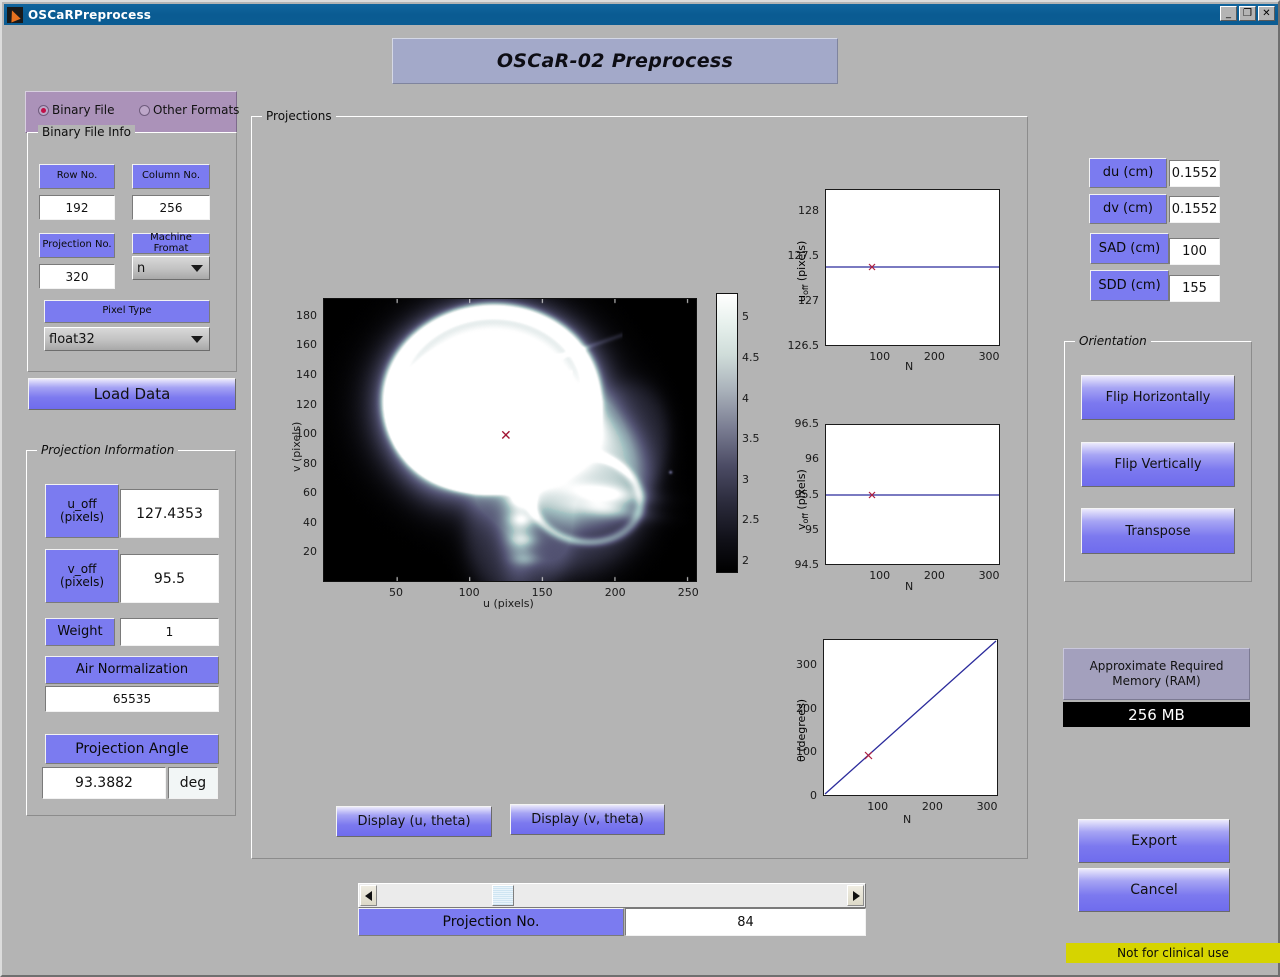 Image resolution: width=1280 pixels, height=977 pixels. What do you see at coordinates (1158, 464) in the screenshot?
I see `flip-vertically-button: Flip Vertically` at bounding box center [1158, 464].